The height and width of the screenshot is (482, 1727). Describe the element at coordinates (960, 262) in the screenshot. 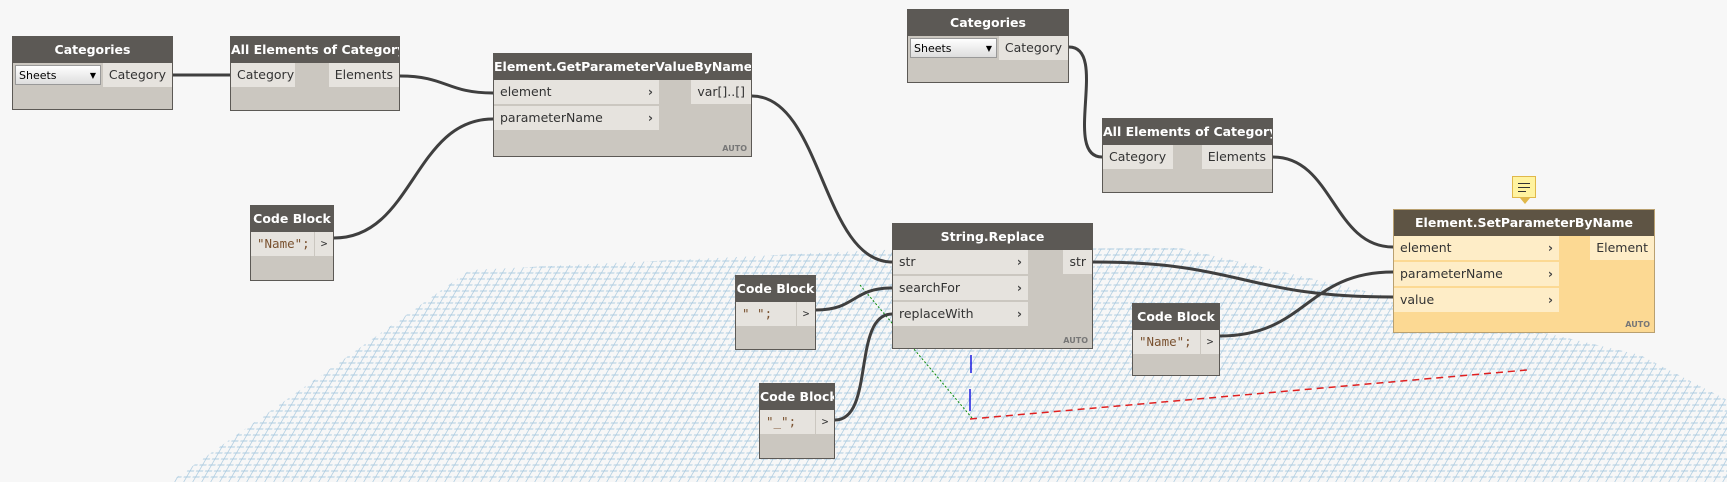

I see `input-port-str: str ›` at that location.